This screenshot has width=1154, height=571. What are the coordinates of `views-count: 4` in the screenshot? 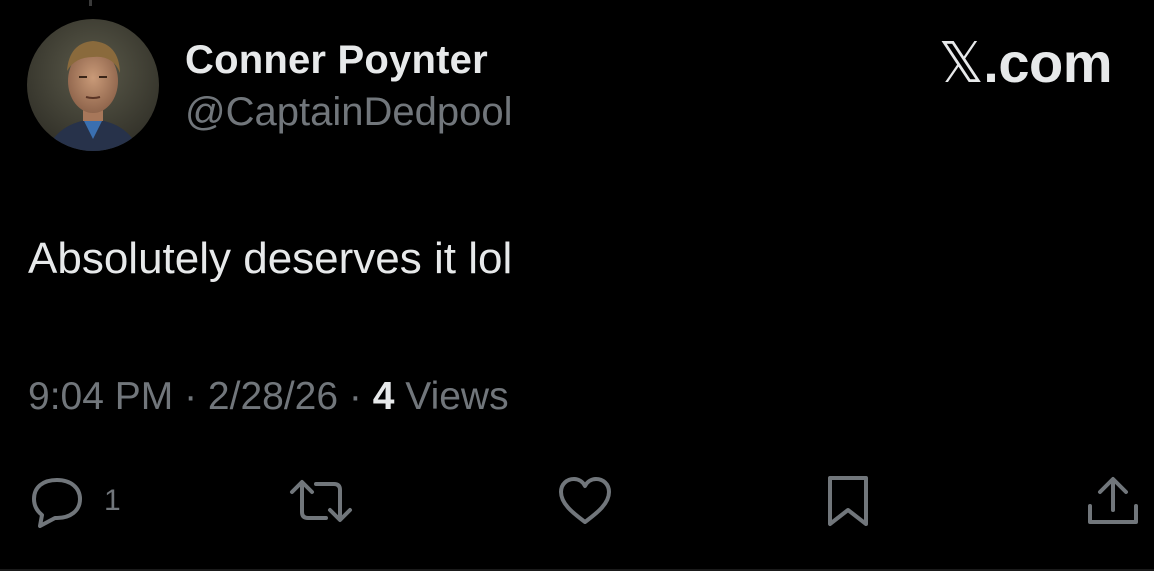 It's located at (383, 396).